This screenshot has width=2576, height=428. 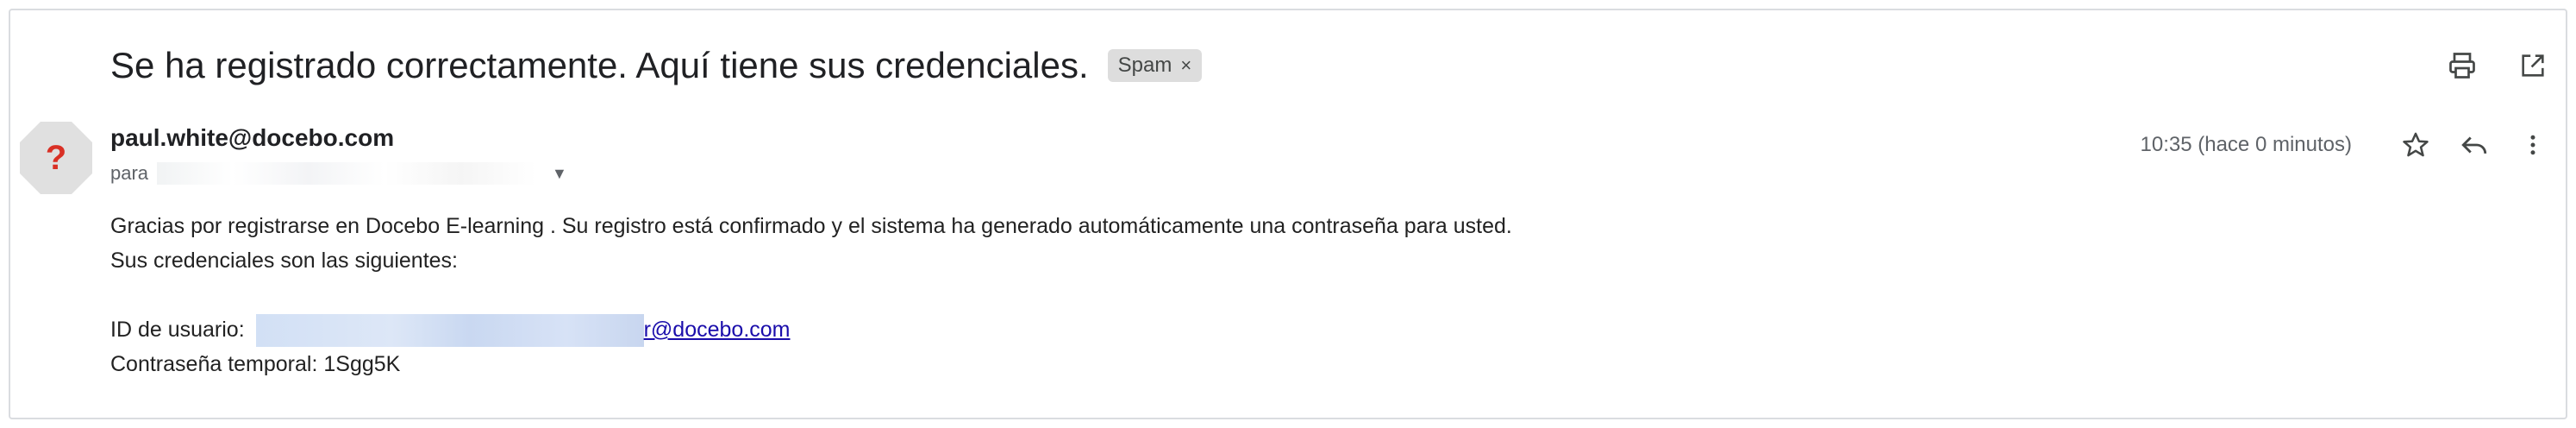 I want to click on spam-label-text: Spam, so click(x=1145, y=65).